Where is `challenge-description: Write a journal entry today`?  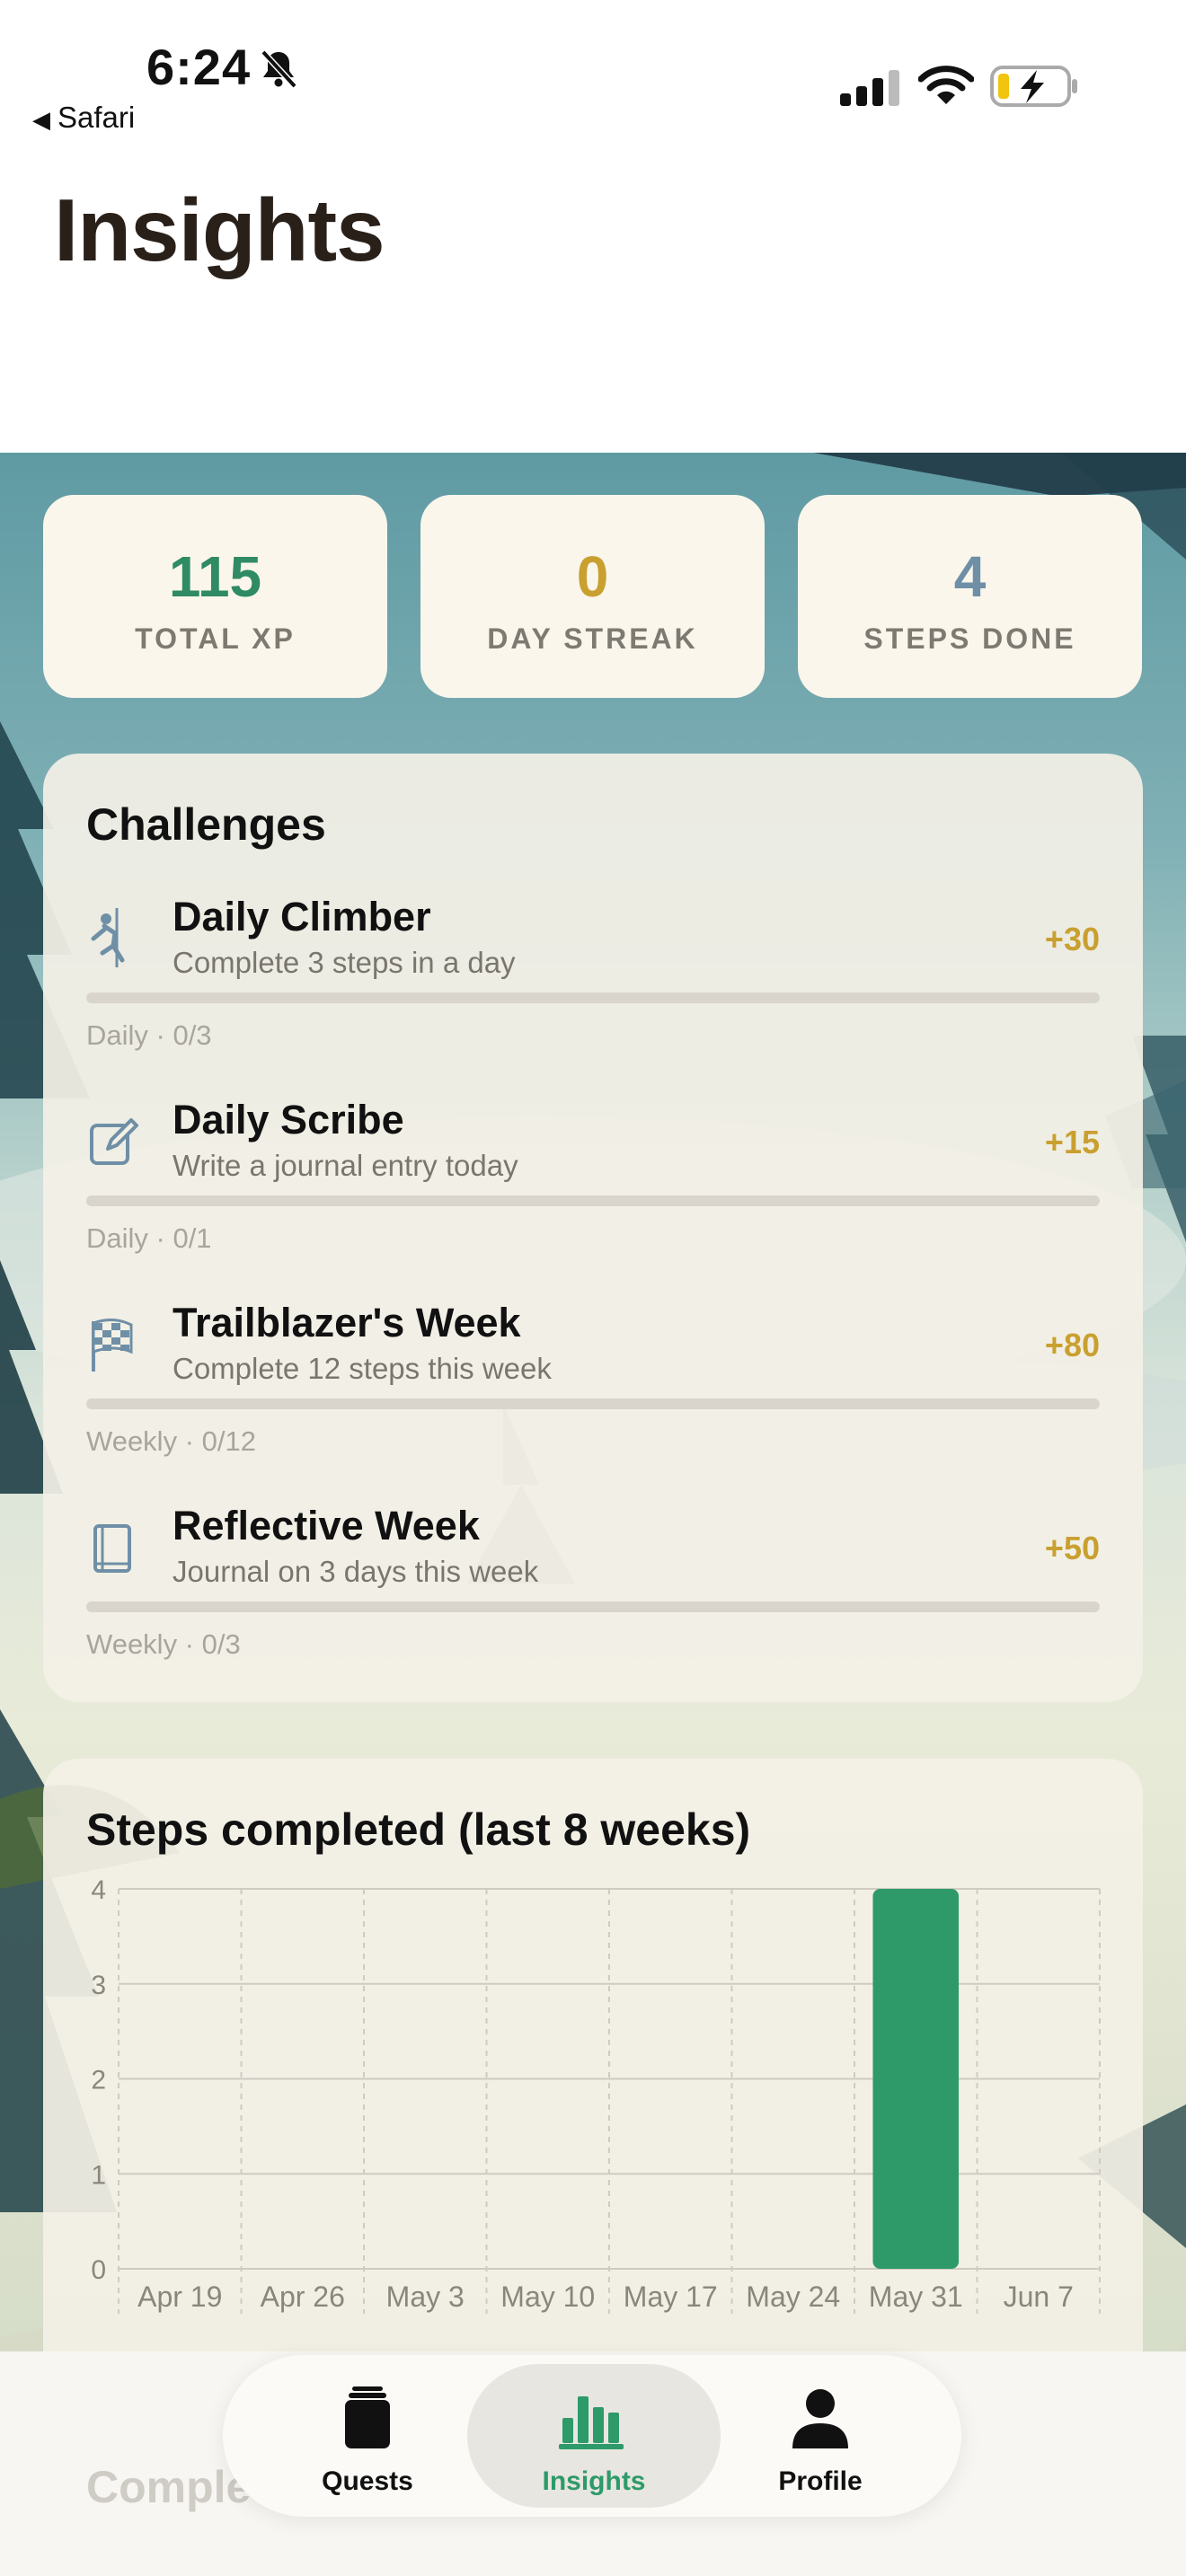
challenge-description: Write a journal entry today is located at coordinates (345, 1165).